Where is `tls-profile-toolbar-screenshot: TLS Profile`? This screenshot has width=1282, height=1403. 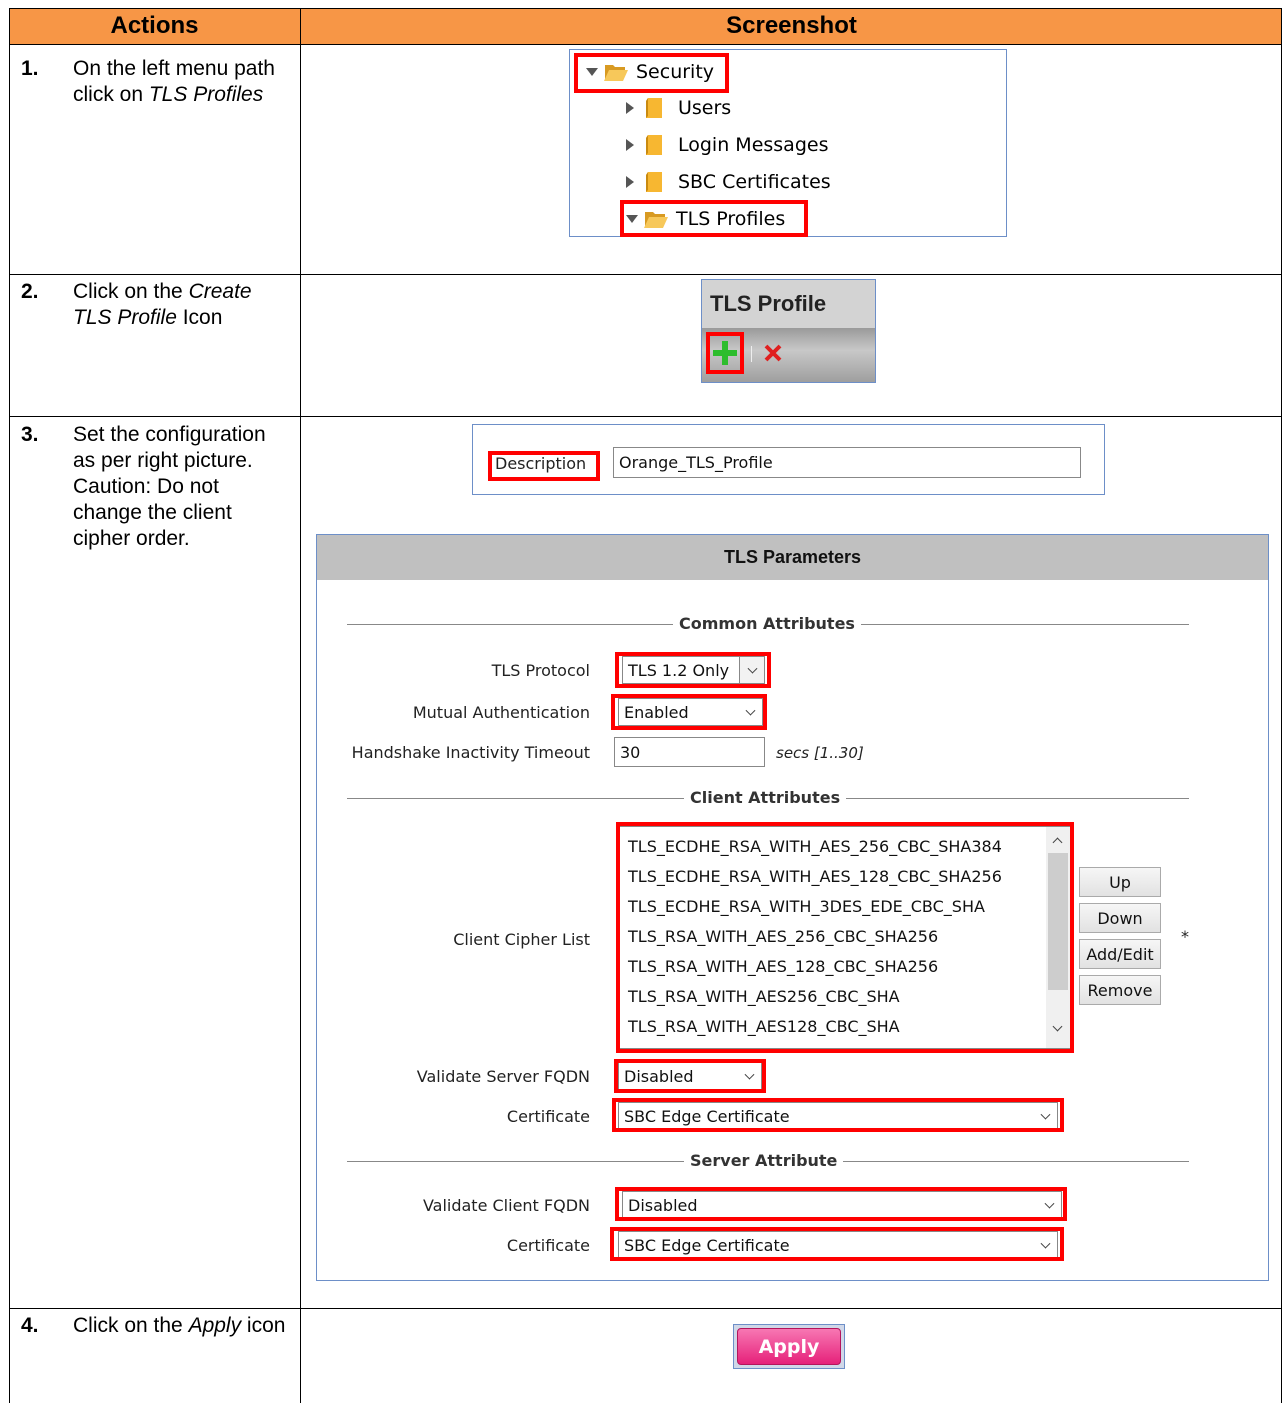
tls-profile-toolbar-screenshot: TLS Profile is located at coordinates (788, 331).